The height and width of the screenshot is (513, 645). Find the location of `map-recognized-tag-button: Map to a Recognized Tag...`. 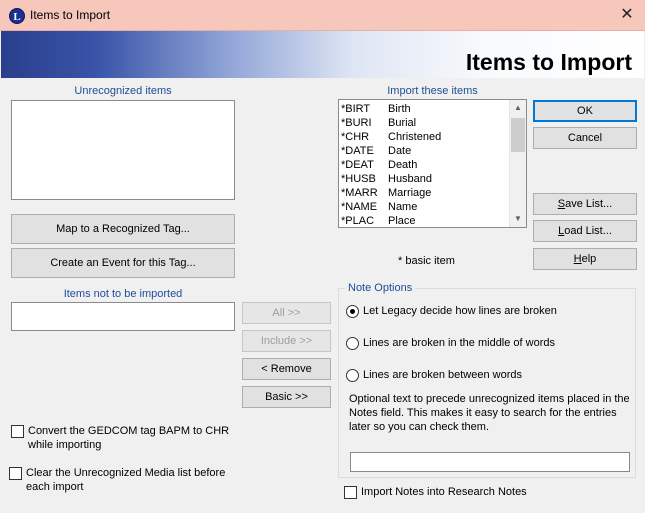

map-recognized-tag-button: Map to a Recognized Tag... is located at coordinates (123, 229).